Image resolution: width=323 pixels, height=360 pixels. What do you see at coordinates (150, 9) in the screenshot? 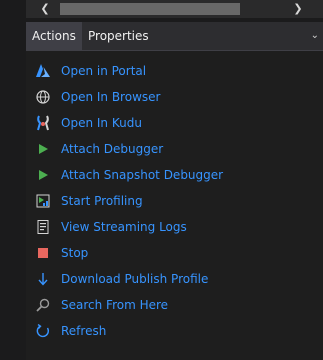
I see `scroll-thumb` at bounding box center [150, 9].